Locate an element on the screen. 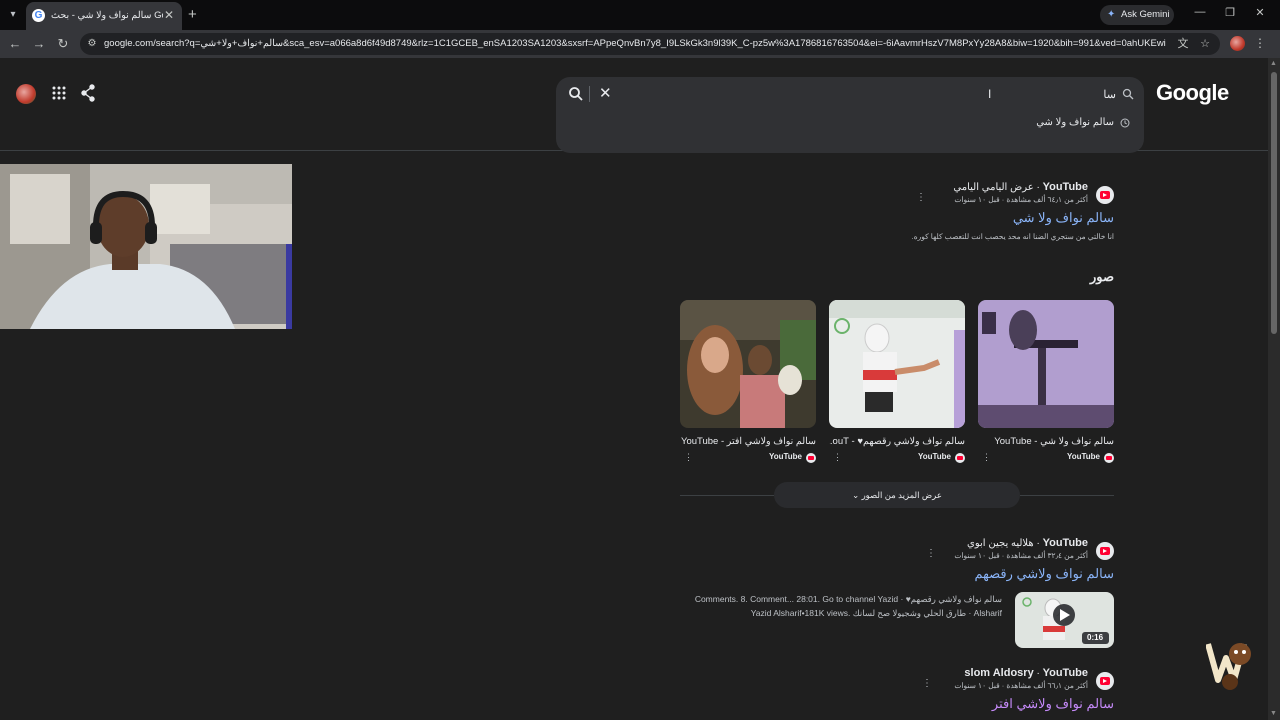 The height and width of the screenshot is (720, 1280). image-caption: سالم نواف ولاشي افتر - YouTube is located at coordinates (748, 441).